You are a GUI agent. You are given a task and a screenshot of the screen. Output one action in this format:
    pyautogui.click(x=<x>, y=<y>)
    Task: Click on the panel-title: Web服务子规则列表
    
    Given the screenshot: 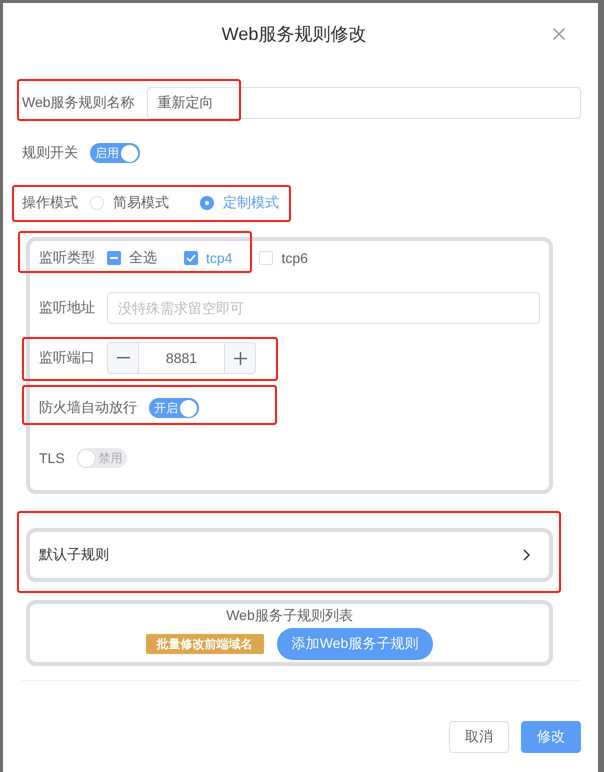 What is the action you would take?
    pyautogui.click(x=289, y=615)
    